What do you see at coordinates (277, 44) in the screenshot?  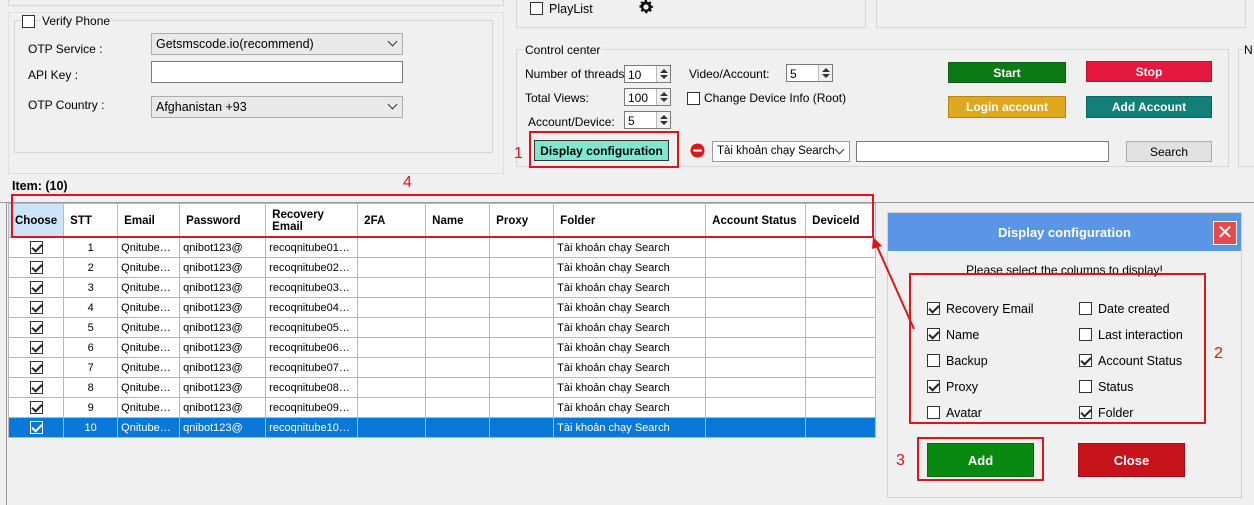 I see `otp-service-select: Getsmscode.io(recommend)` at bounding box center [277, 44].